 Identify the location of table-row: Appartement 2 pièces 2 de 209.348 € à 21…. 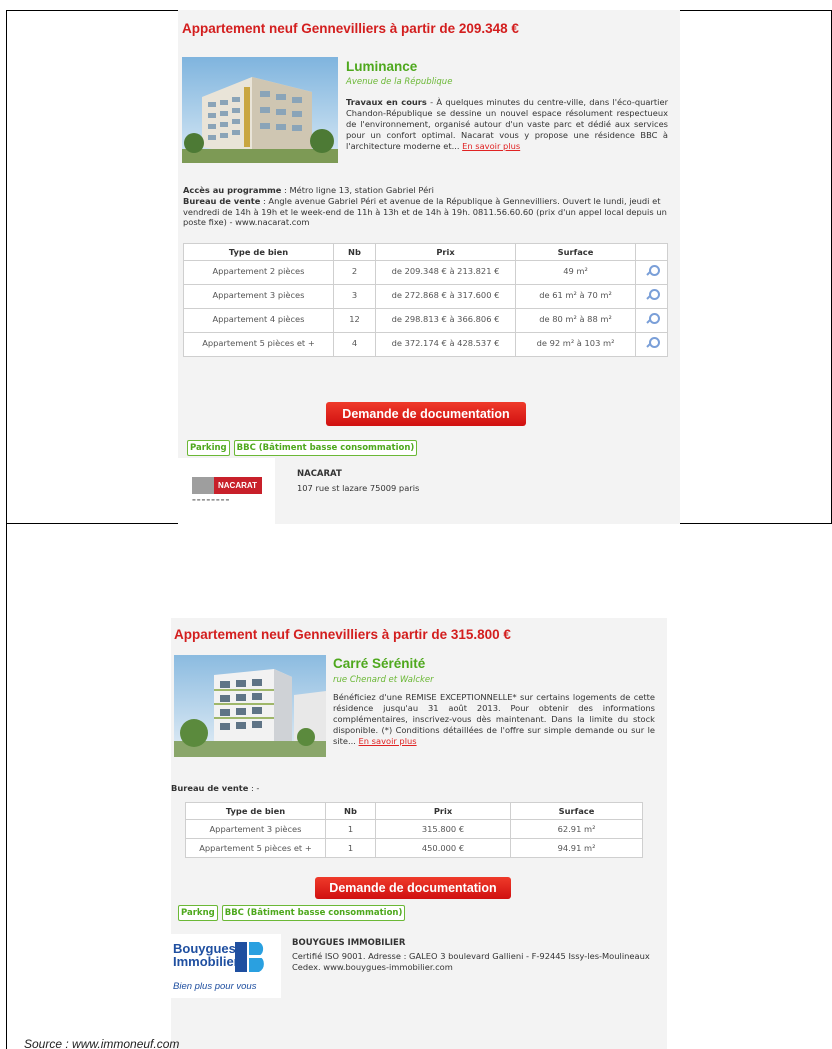
(425, 272).